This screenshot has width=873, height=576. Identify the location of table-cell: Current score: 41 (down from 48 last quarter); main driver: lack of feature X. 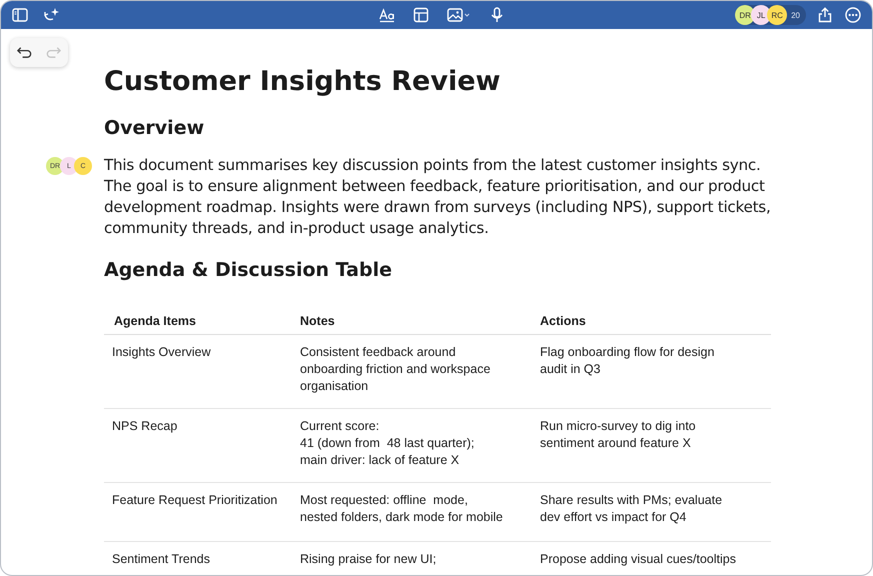
(387, 443).